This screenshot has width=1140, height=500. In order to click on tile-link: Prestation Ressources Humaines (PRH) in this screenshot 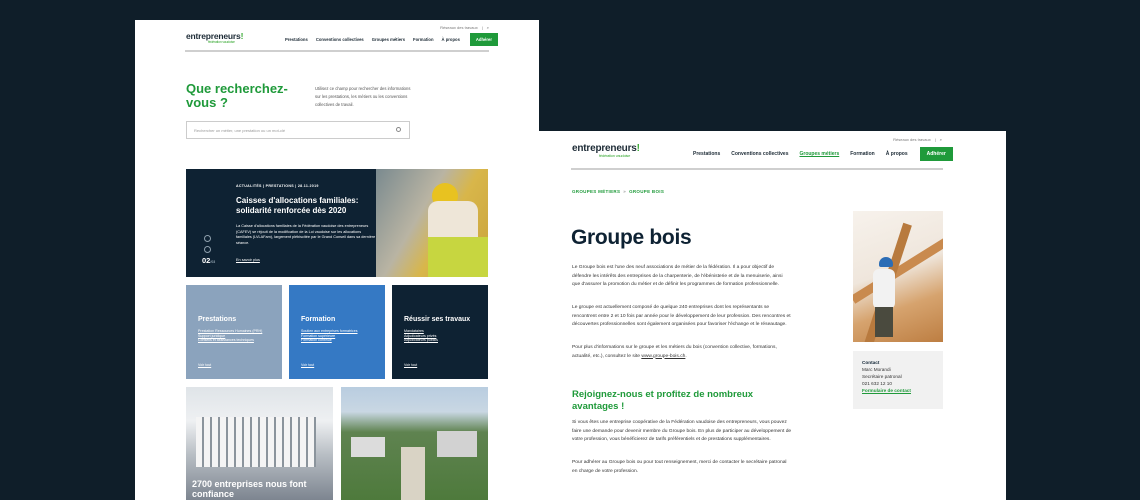, I will do `click(234, 331)`.